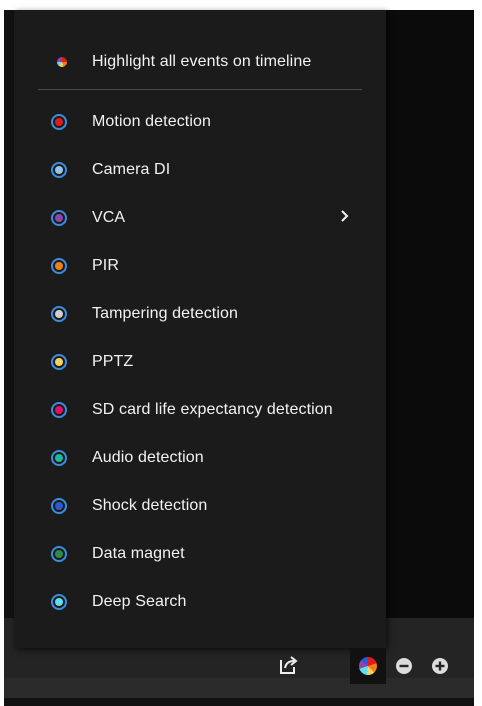 The image size is (482, 706). What do you see at coordinates (239, 688) in the screenshot?
I see `timeline-strip` at bounding box center [239, 688].